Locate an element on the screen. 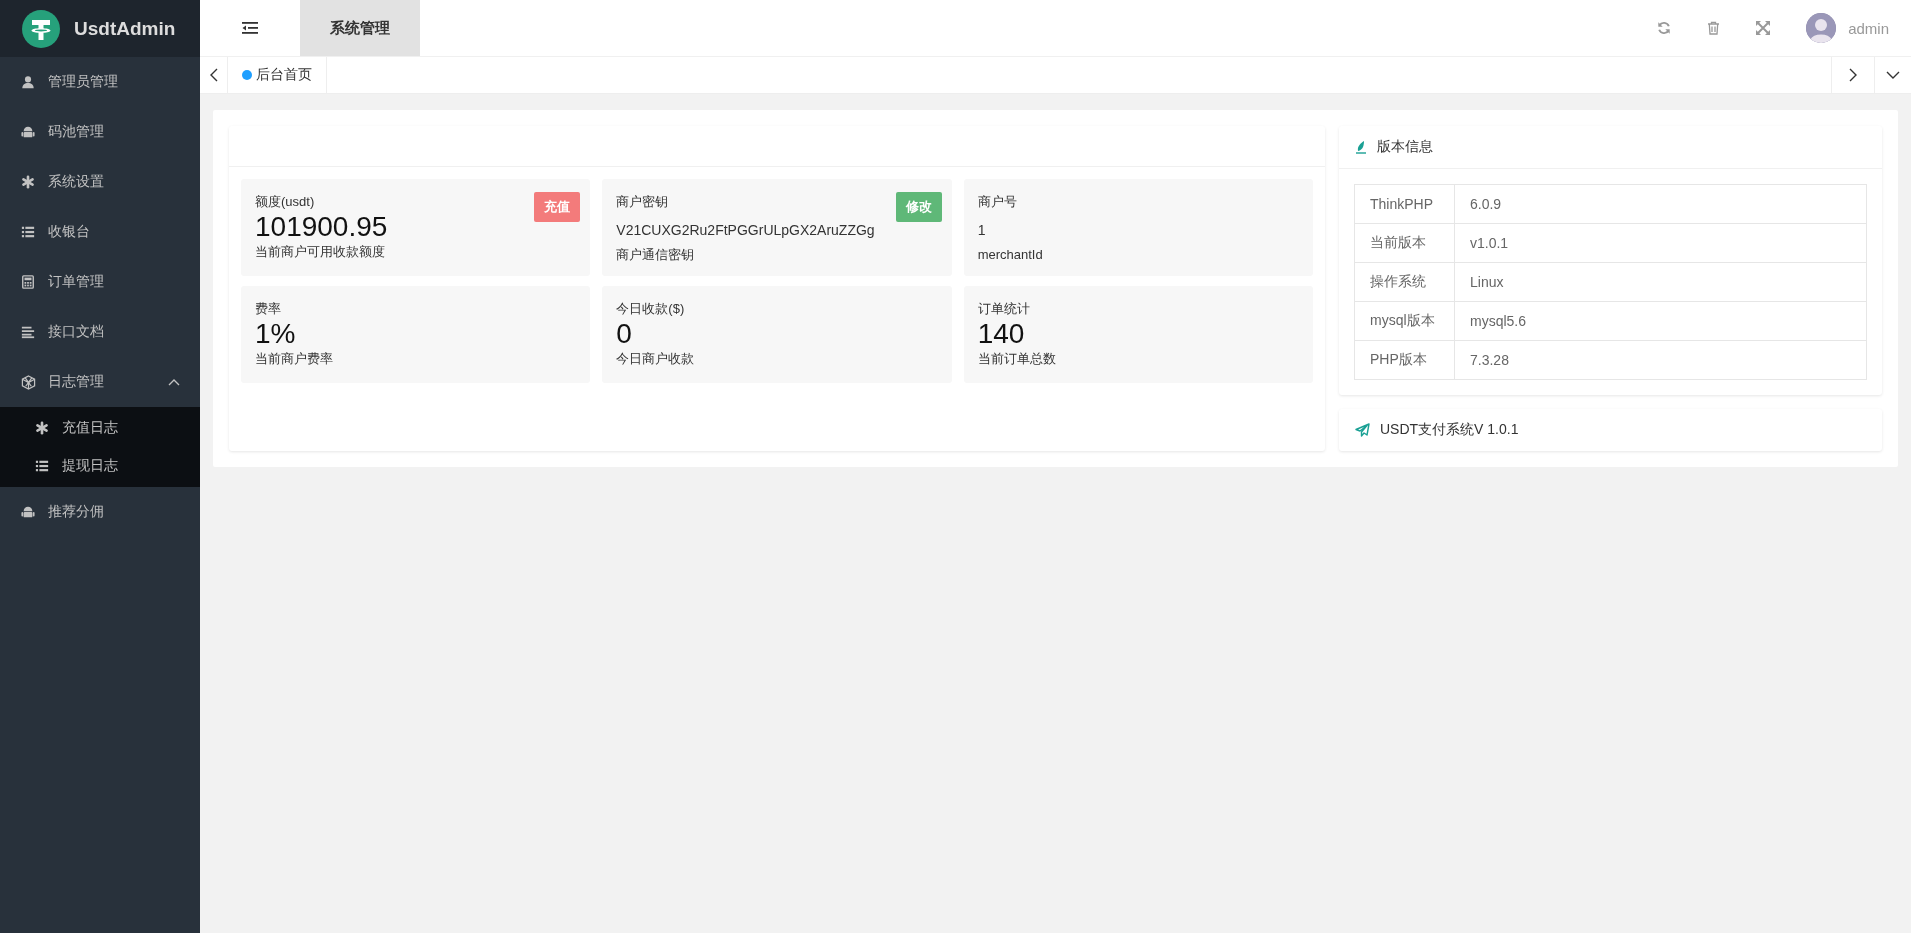 This screenshot has height=933, width=1911. logo-icon is located at coordinates (41, 28).